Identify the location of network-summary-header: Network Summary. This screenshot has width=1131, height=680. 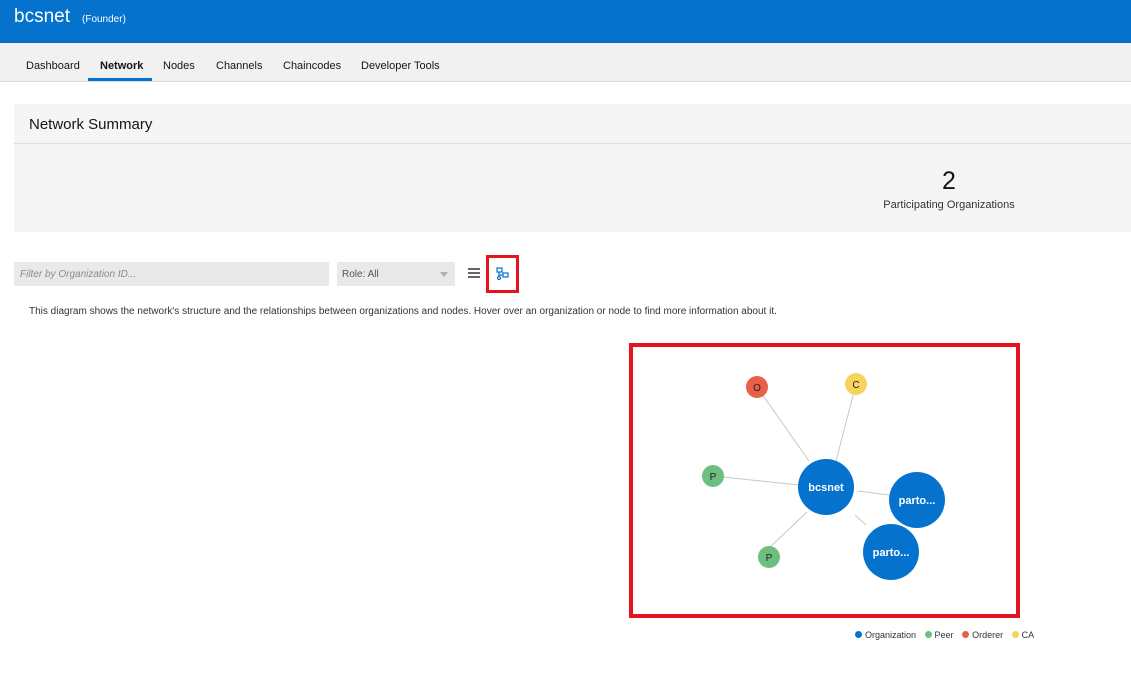
(572, 124).